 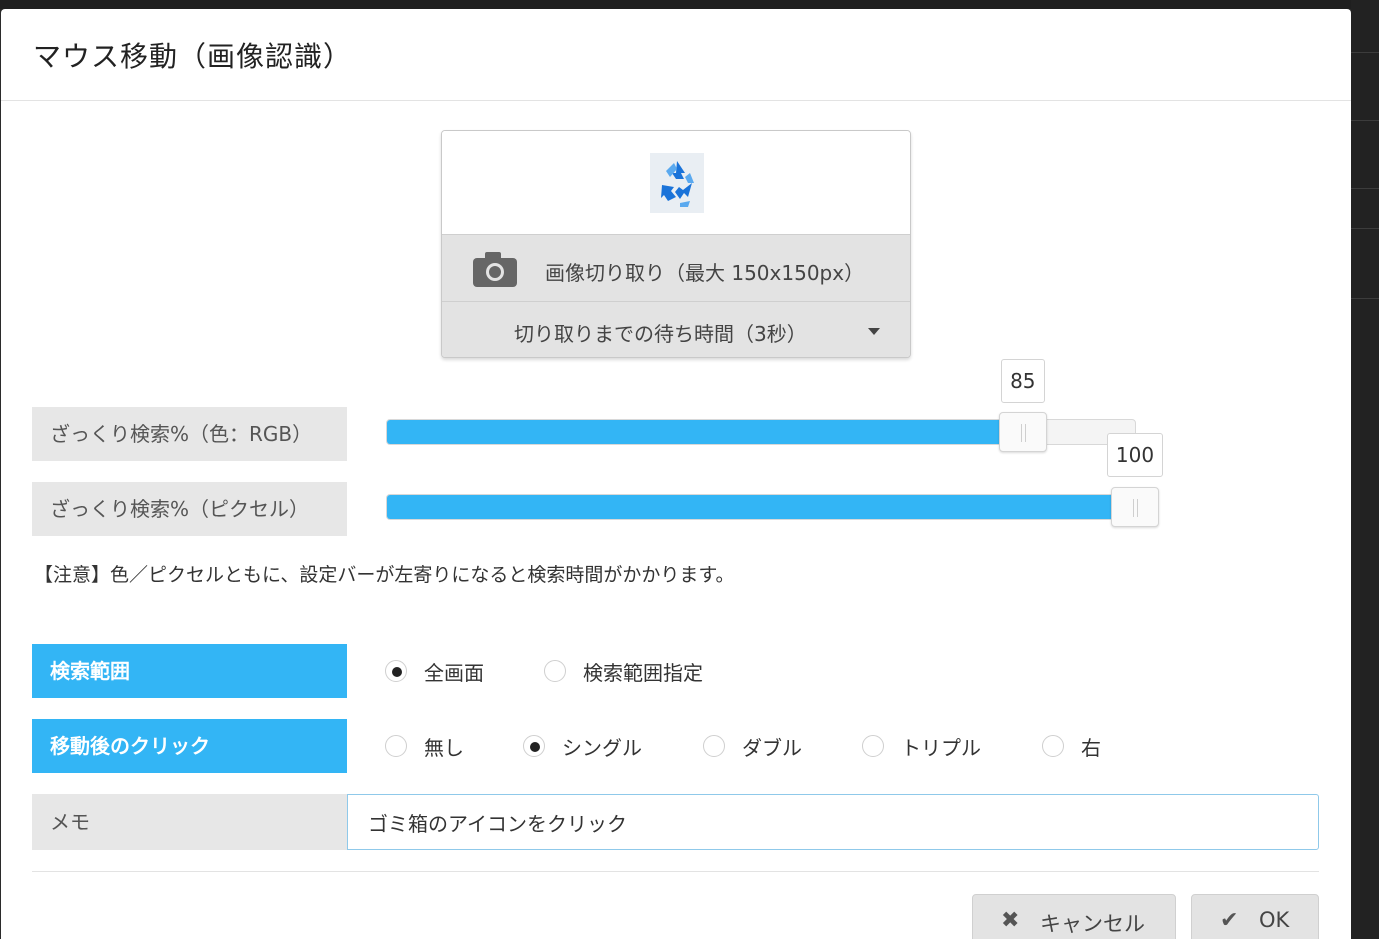 I want to click on click-after-move-label: 移動後のクリック, so click(x=189, y=746).